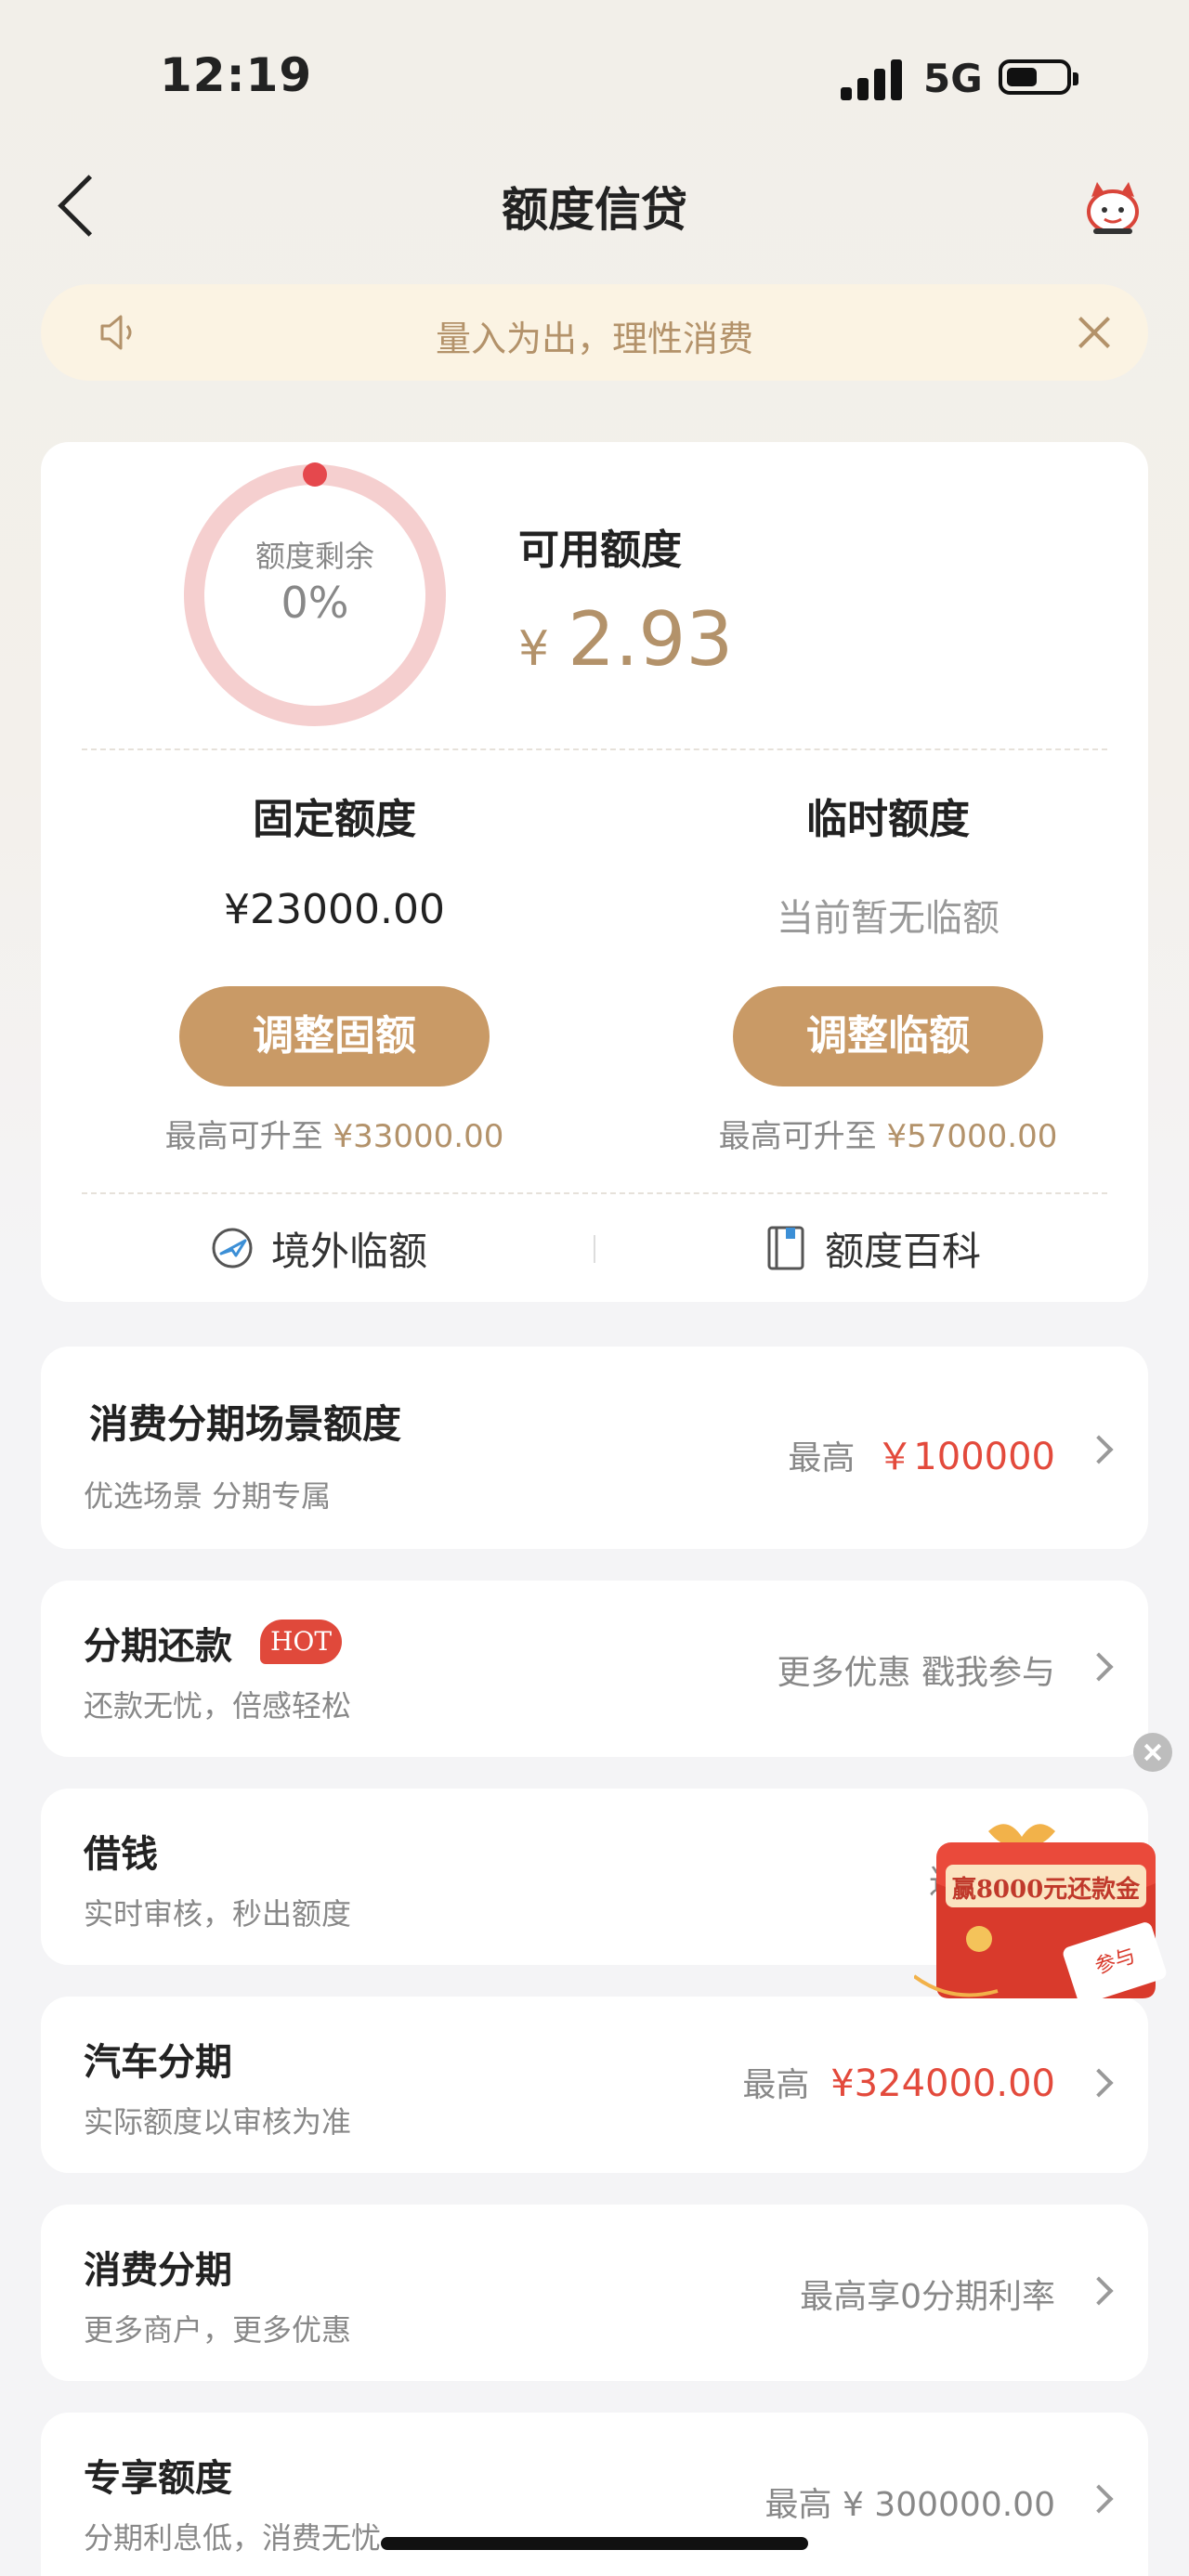 The width and height of the screenshot is (1189, 2576). Describe the element at coordinates (315, 603) in the screenshot. I see `remaining-percent: 0%` at that location.